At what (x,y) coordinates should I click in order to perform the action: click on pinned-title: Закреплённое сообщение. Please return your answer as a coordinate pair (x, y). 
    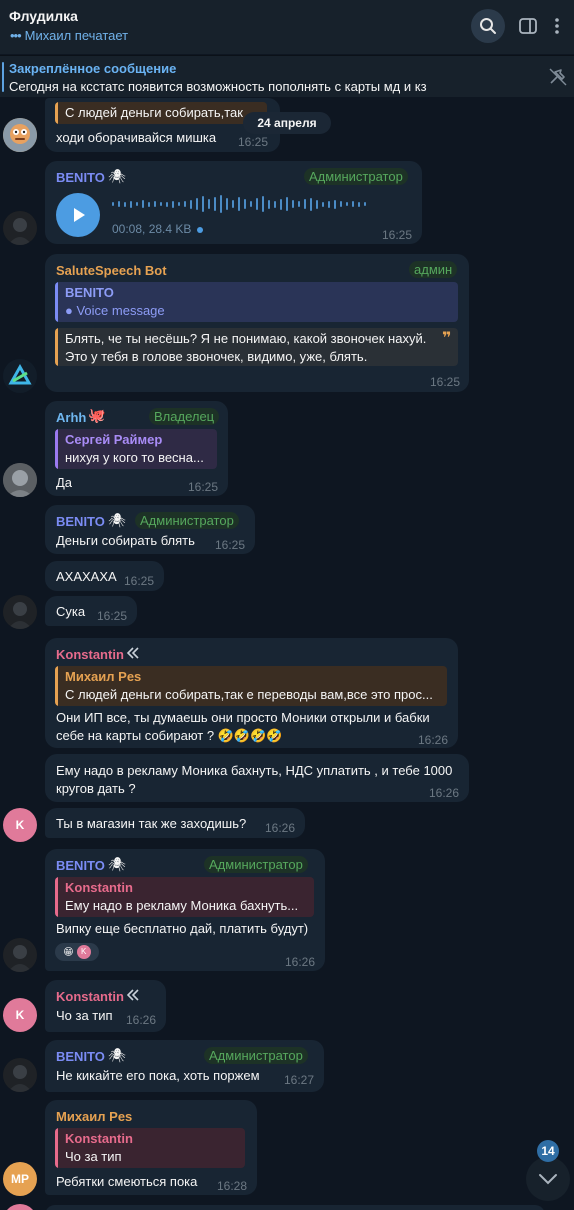
    Looking at the image, I should click on (93, 68).